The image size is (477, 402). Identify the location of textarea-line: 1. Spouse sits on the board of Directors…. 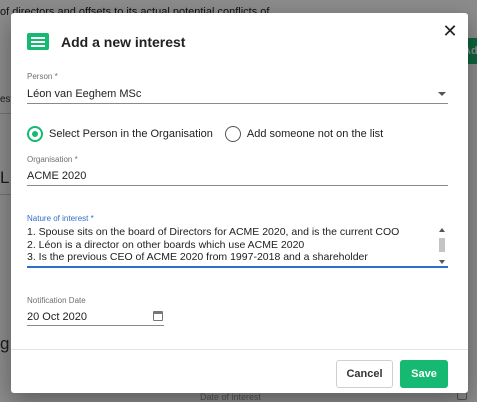
(213, 232).